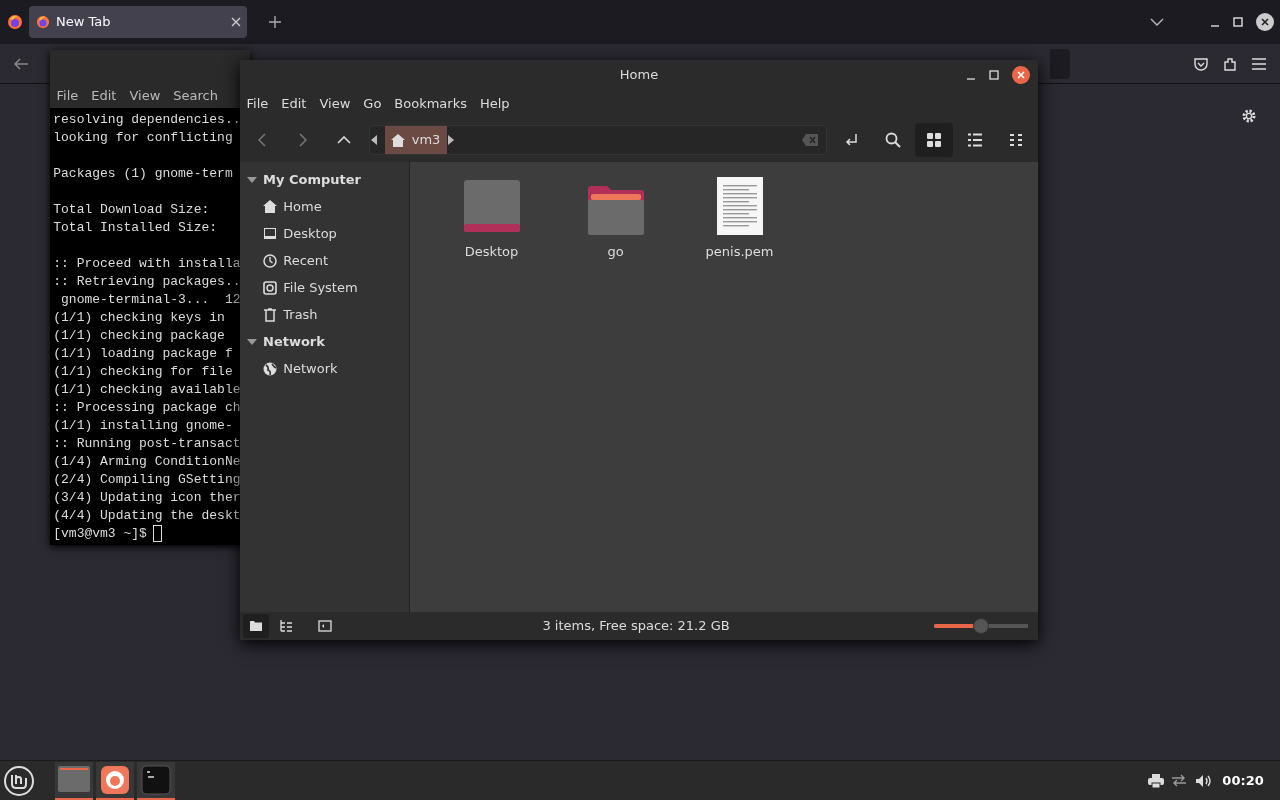  Describe the element at coordinates (303, 140) in the screenshot. I see `chevron-right-icon` at that location.